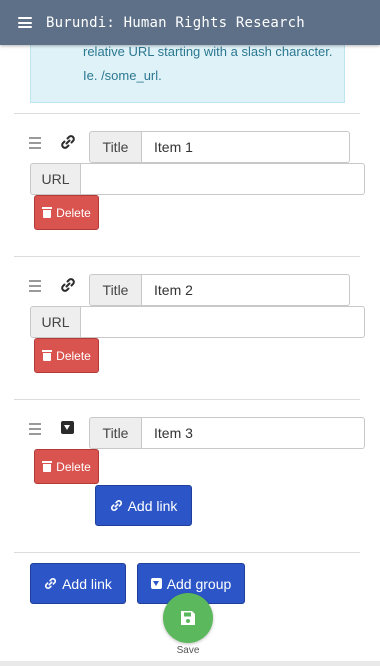 Image resolution: width=380 pixels, height=666 pixels. Describe the element at coordinates (25, 23) in the screenshot. I see `hamburger-icon` at that location.